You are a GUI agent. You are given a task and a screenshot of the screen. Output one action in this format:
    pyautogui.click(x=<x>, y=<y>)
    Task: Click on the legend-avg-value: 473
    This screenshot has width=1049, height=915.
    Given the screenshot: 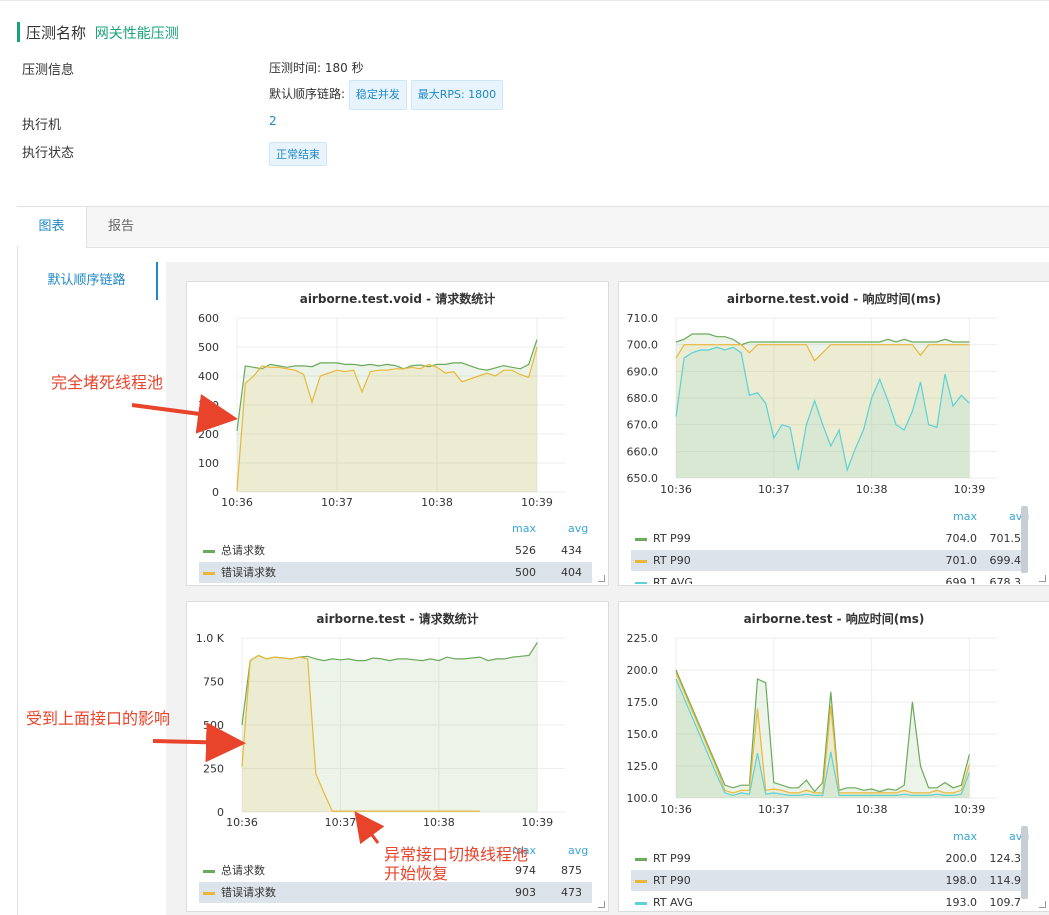 What is the action you would take?
    pyautogui.click(x=571, y=892)
    